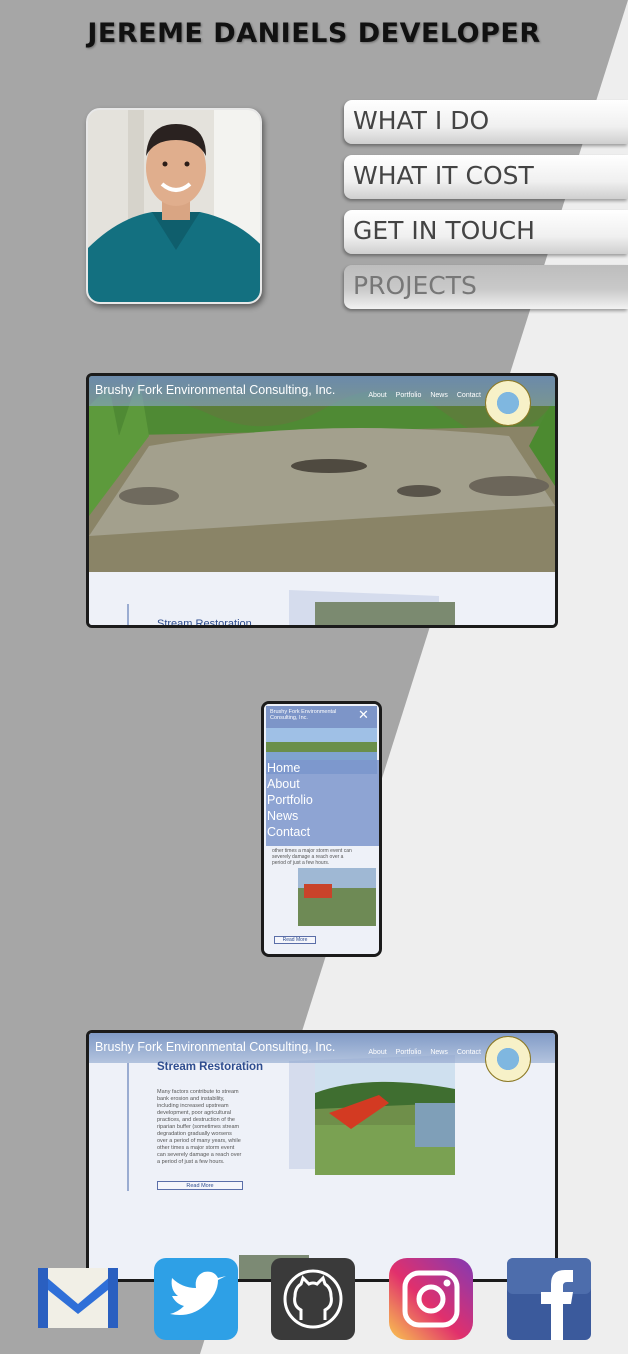  Describe the element at coordinates (314, 33) in the screenshot. I see `page-title: JEREME DANIELS DEVELOPER` at that location.